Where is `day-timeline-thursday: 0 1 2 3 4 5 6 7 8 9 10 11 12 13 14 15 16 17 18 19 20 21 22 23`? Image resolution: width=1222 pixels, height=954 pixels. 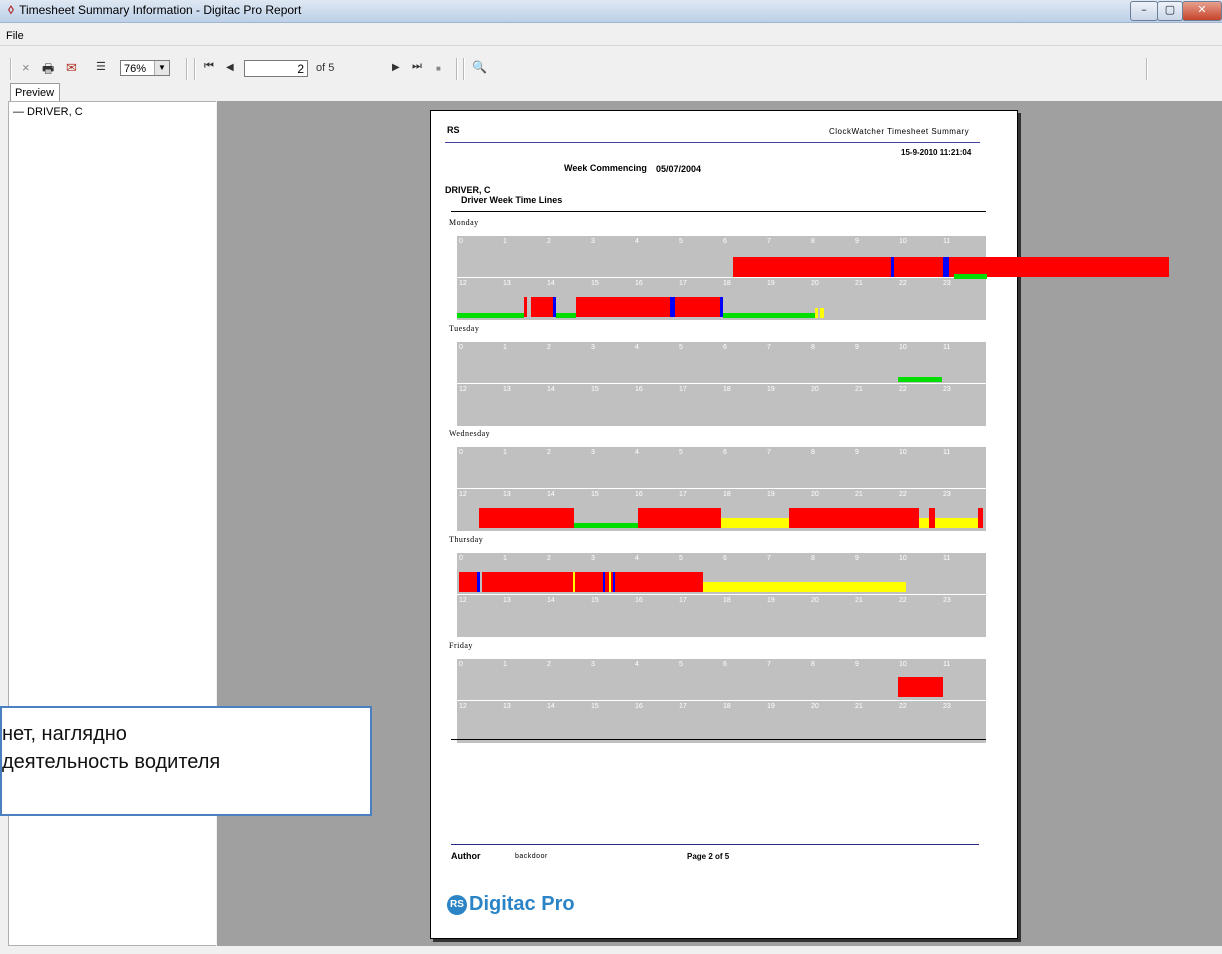
day-timeline-thursday: 0 1 2 3 4 5 6 7 8 9 10 11 12 13 14 15 16 17 18 19 20 21 22 23 is located at coordinates (721, 595).